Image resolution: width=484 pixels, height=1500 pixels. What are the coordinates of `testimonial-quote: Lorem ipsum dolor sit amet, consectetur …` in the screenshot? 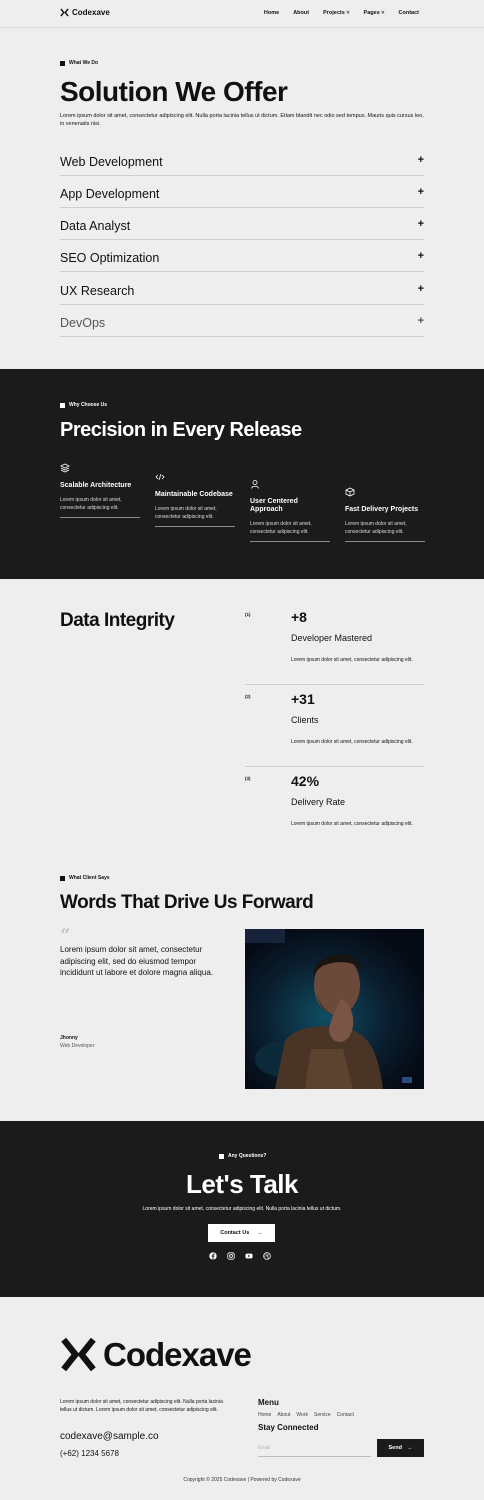 It's located at (136, 961).